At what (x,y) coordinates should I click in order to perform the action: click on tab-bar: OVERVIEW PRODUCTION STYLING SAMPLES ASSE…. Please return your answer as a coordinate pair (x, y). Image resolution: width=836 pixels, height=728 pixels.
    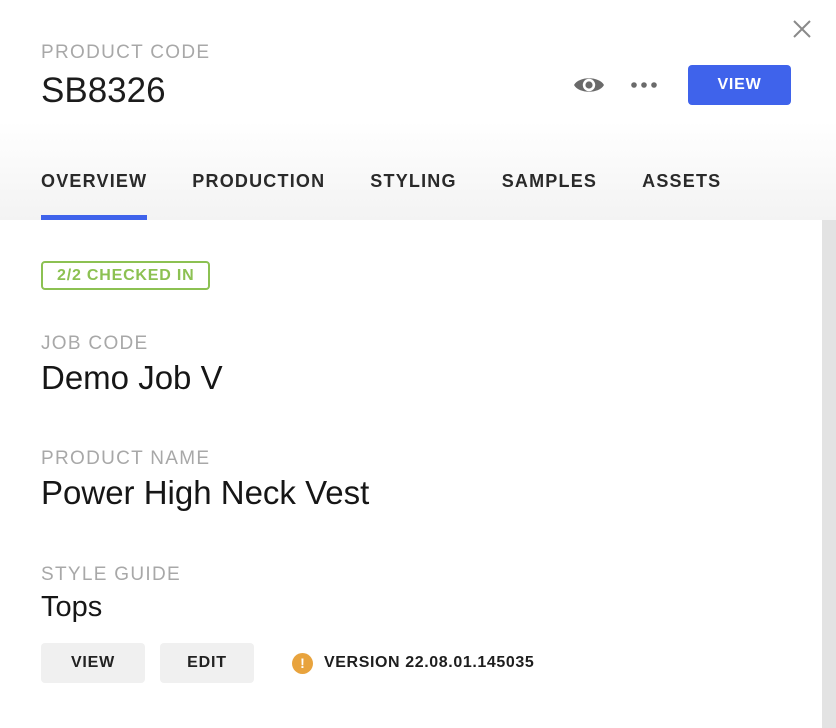
    Looking at the image, I should click on (403, 192).